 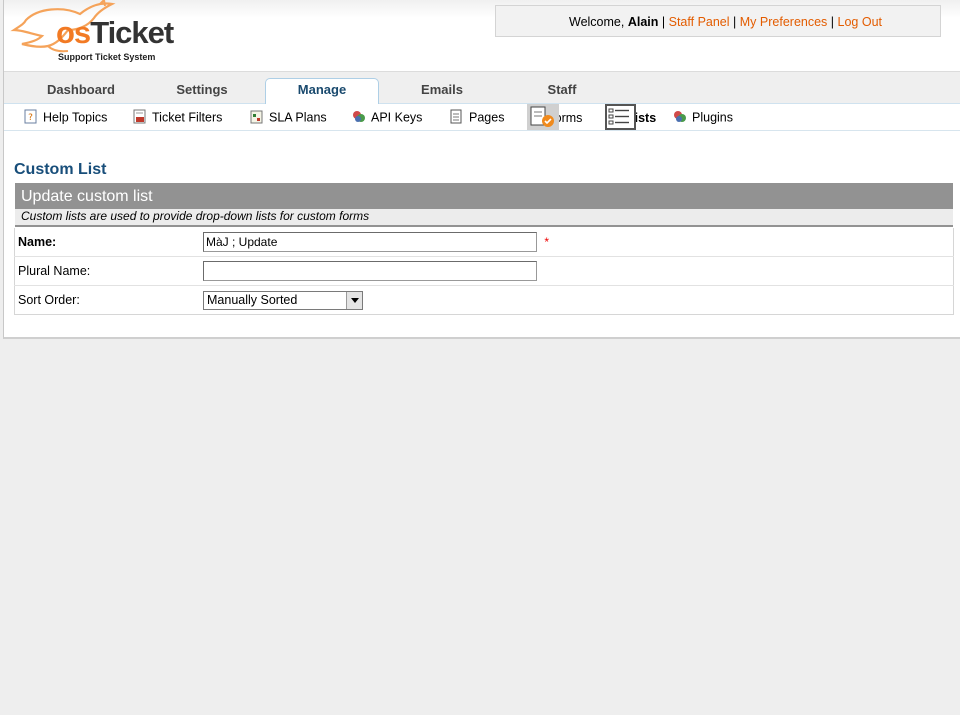 I want to click on page-title: Custom List, so click(x=60, y=169).